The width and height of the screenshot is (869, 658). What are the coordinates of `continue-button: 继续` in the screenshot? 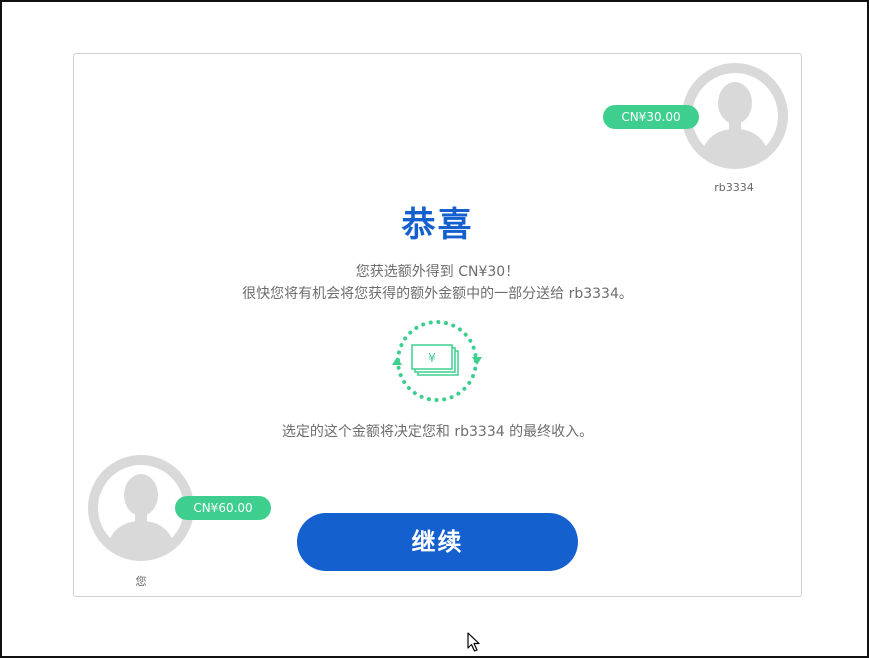 It's located at (437, 542).